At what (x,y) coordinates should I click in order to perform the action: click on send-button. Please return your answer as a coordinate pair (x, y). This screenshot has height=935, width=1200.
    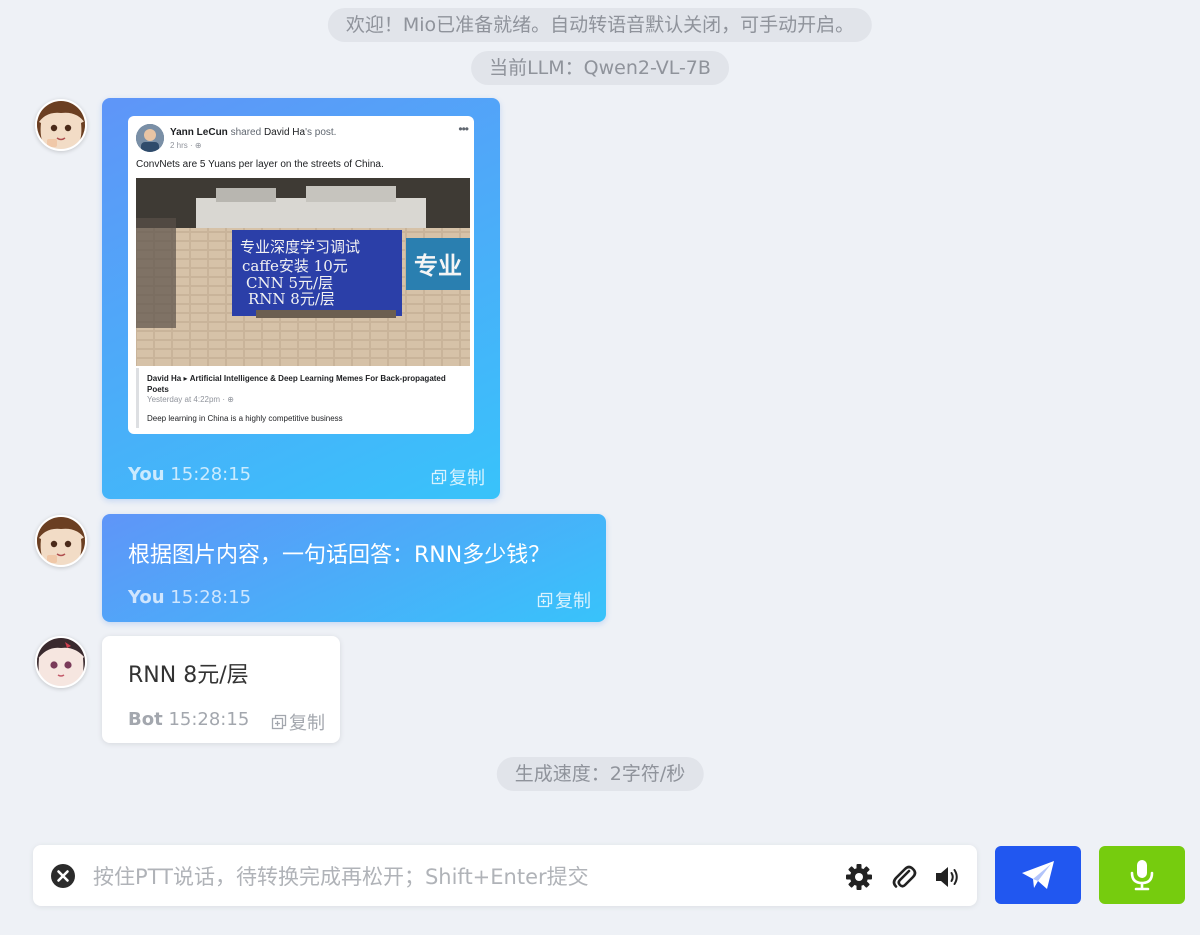
    Looking at the image, I should click on (1038, 875).